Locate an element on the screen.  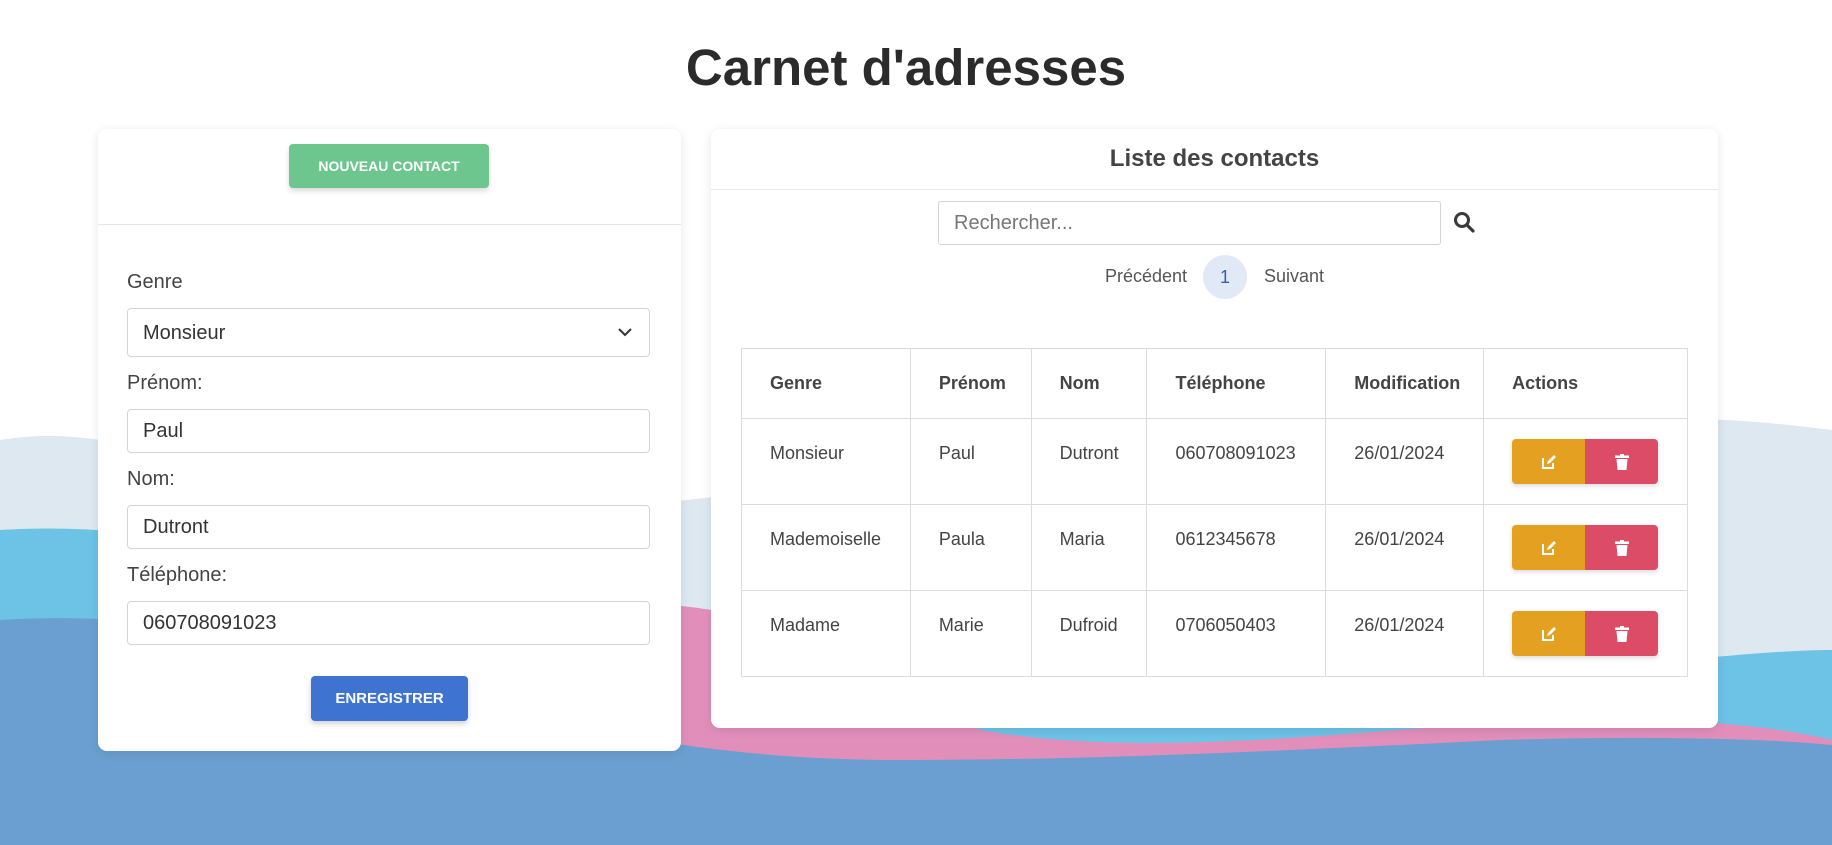
cell-telephone: 0706050403 is located at coordinates (1236, 633).